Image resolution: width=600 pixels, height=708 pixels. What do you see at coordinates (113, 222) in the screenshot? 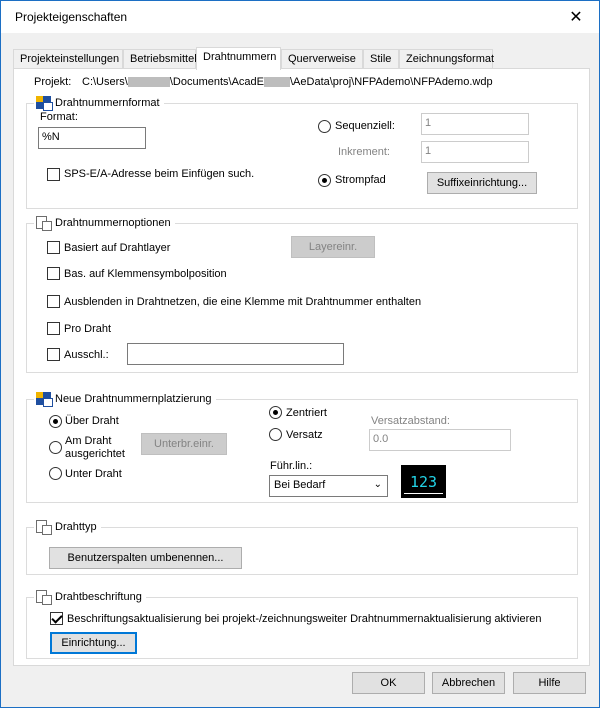
I see `group-title: Drahtnummernoptionen` at bounding box center [113, 222].